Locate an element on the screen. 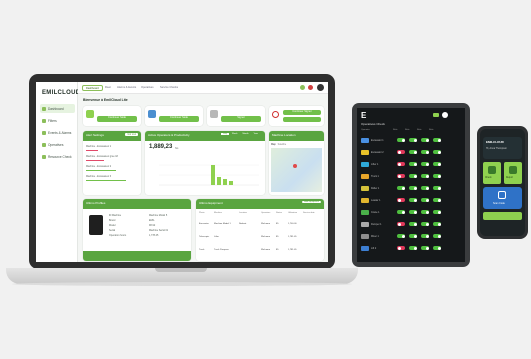 The image size is (531, 359). filter-month: Month is located at coordinates (245, 134).